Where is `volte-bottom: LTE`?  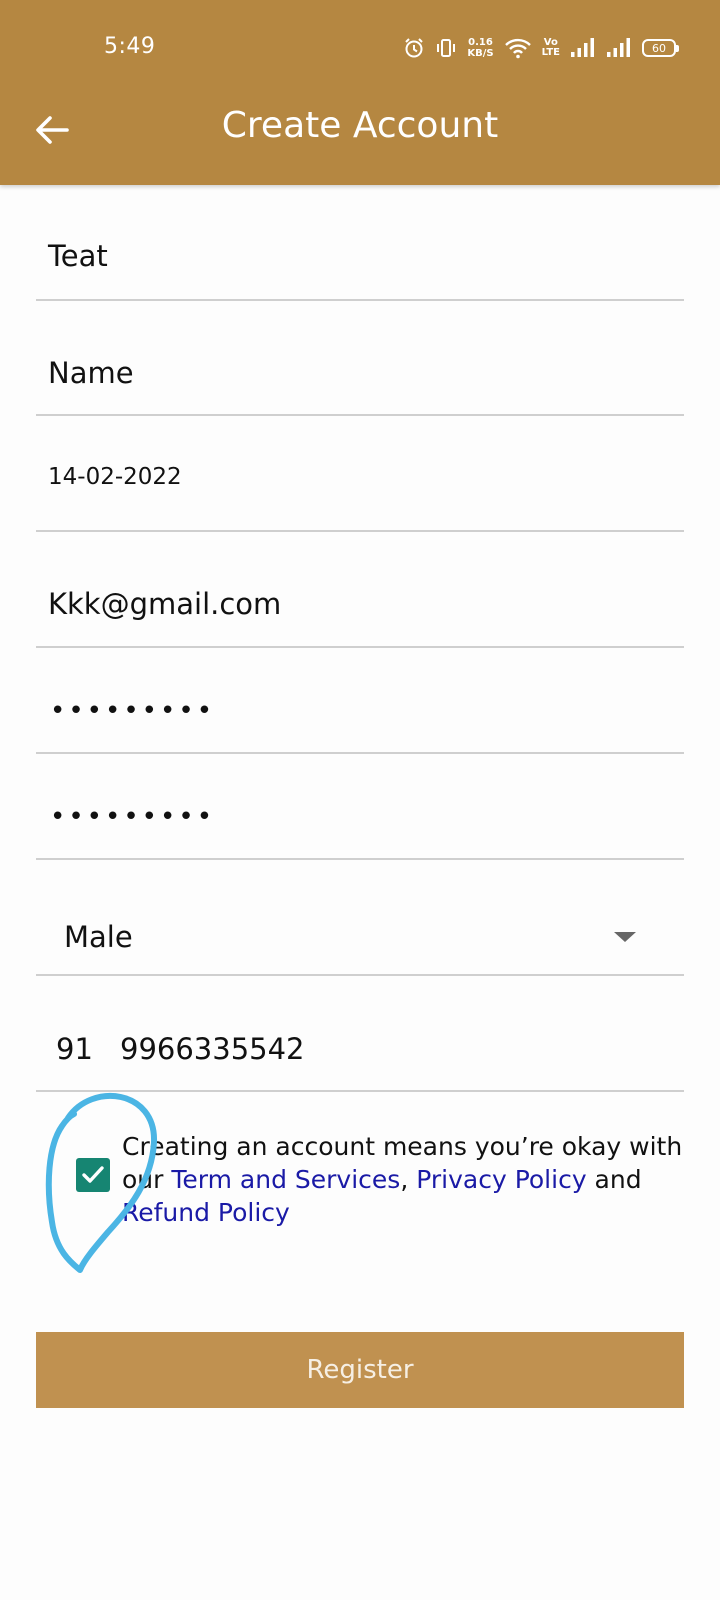
volte-bottom: LTE is located at coordinates (550, 52).